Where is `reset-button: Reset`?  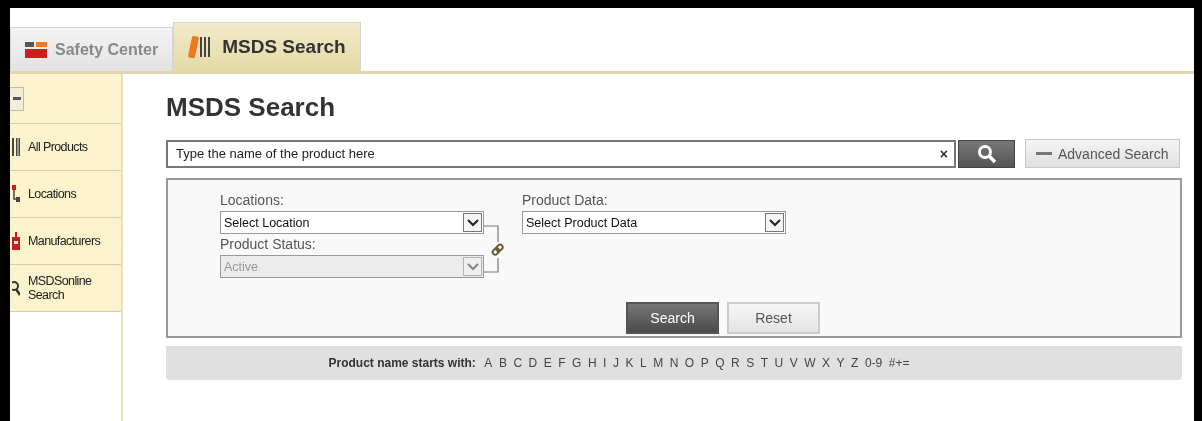 reset-button: Reset is located at coordinates (773, 318).